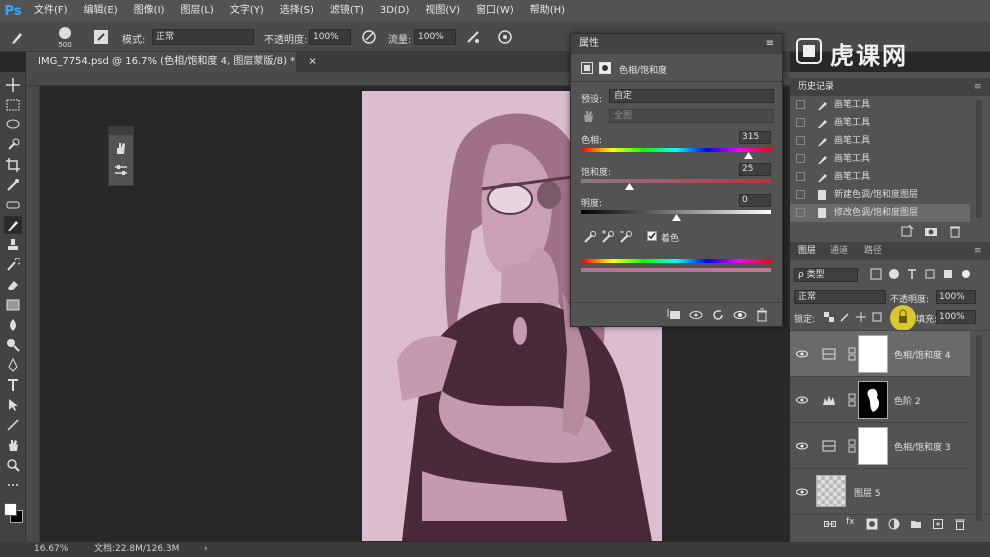 The height and width of the screenshot is (557, 990). I want to click on brush-panel-toggle-icon, so click(101, 37).